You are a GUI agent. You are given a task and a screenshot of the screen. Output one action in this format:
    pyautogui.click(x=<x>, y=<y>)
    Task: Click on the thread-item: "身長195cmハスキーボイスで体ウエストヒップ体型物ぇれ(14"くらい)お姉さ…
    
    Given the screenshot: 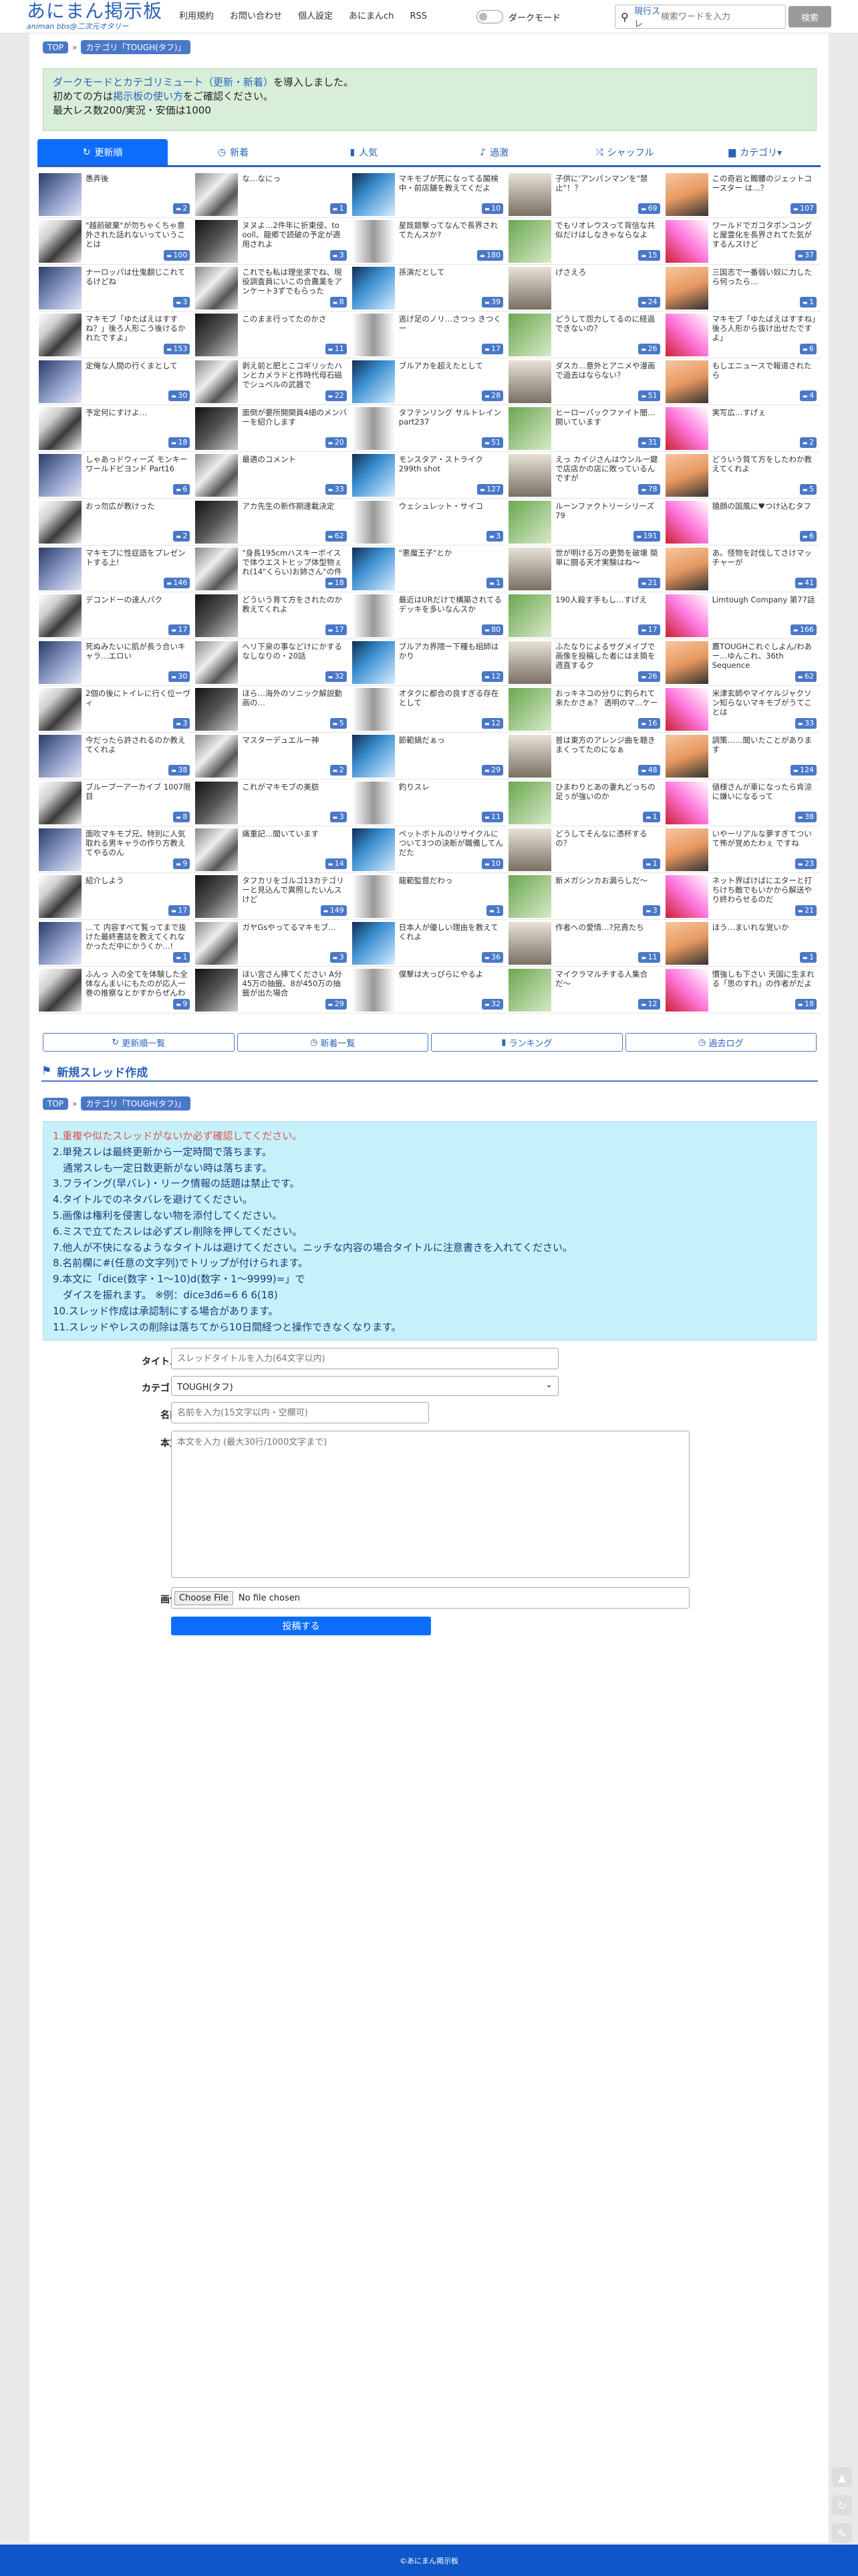 What is the action you would take?
    pyautogui.click(x=272, y=569)
    